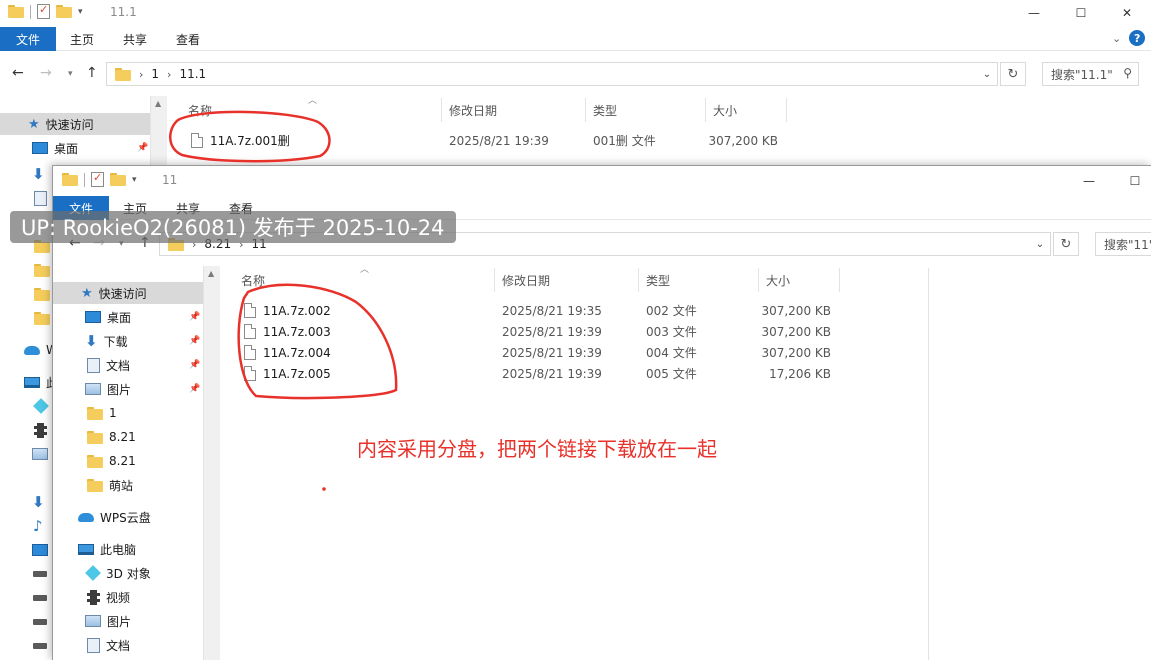 The height and width of the screenshot is (660, 1151). Describe the element at coordinates (211, 463) in the screenshot. I see `sidebar-scrollbar: ▲` at that location.